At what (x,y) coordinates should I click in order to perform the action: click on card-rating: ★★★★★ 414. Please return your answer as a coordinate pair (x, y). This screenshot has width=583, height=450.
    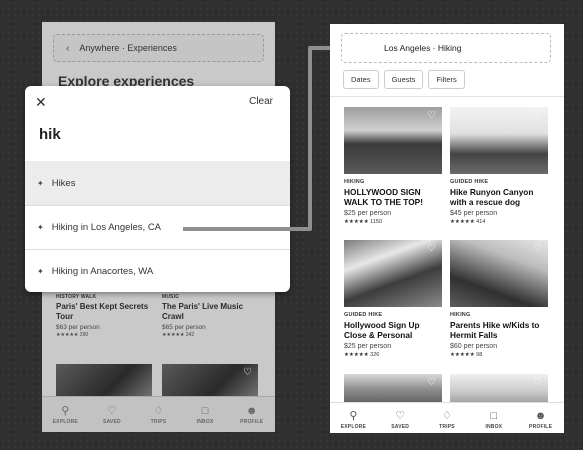
    Looking at the image, I should click on (468, 222).